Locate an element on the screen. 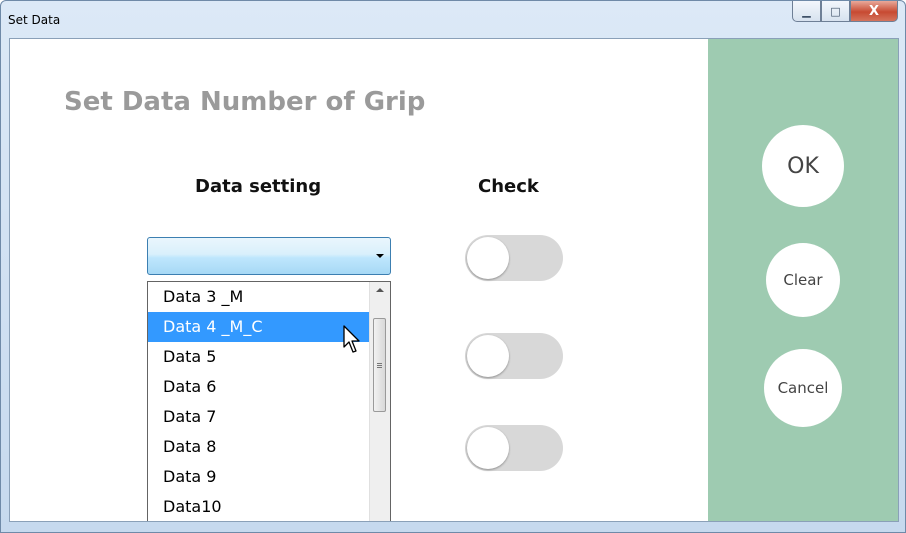 Image resolution: width=906 pixels, height=533 pixels. minimize-icon: ▁ is located at coordinates (806, 11).